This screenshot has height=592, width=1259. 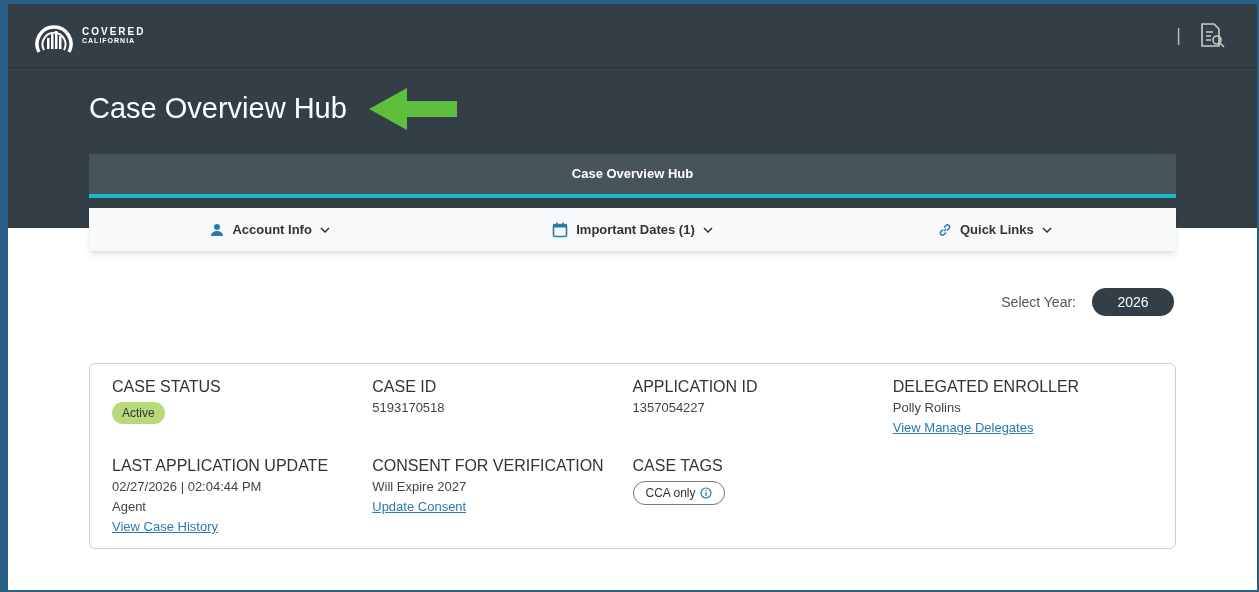 I want to click on field-label: CASE ID, so click(x=405, y=387).